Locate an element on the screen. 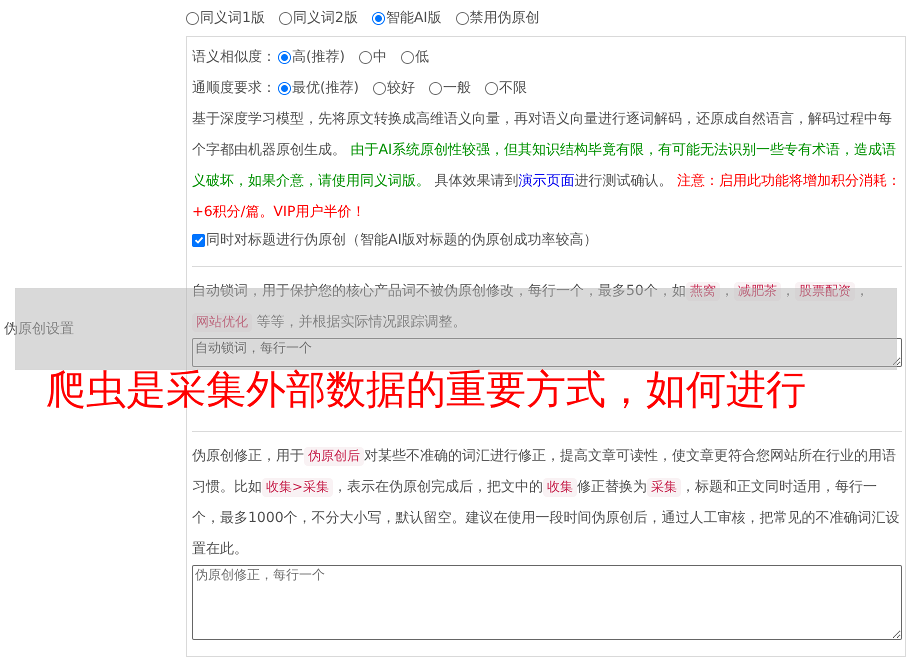  radio-option: 同义词2版 is located at coordinates (318, 18).